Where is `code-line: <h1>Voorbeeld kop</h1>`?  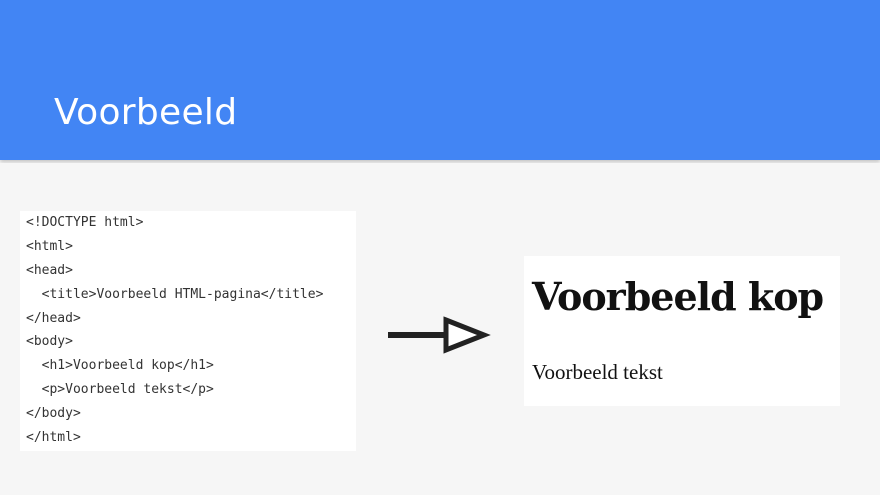
code-line: <h1>Voorbeeld kop</h1> is located at coordinates (120, 365).